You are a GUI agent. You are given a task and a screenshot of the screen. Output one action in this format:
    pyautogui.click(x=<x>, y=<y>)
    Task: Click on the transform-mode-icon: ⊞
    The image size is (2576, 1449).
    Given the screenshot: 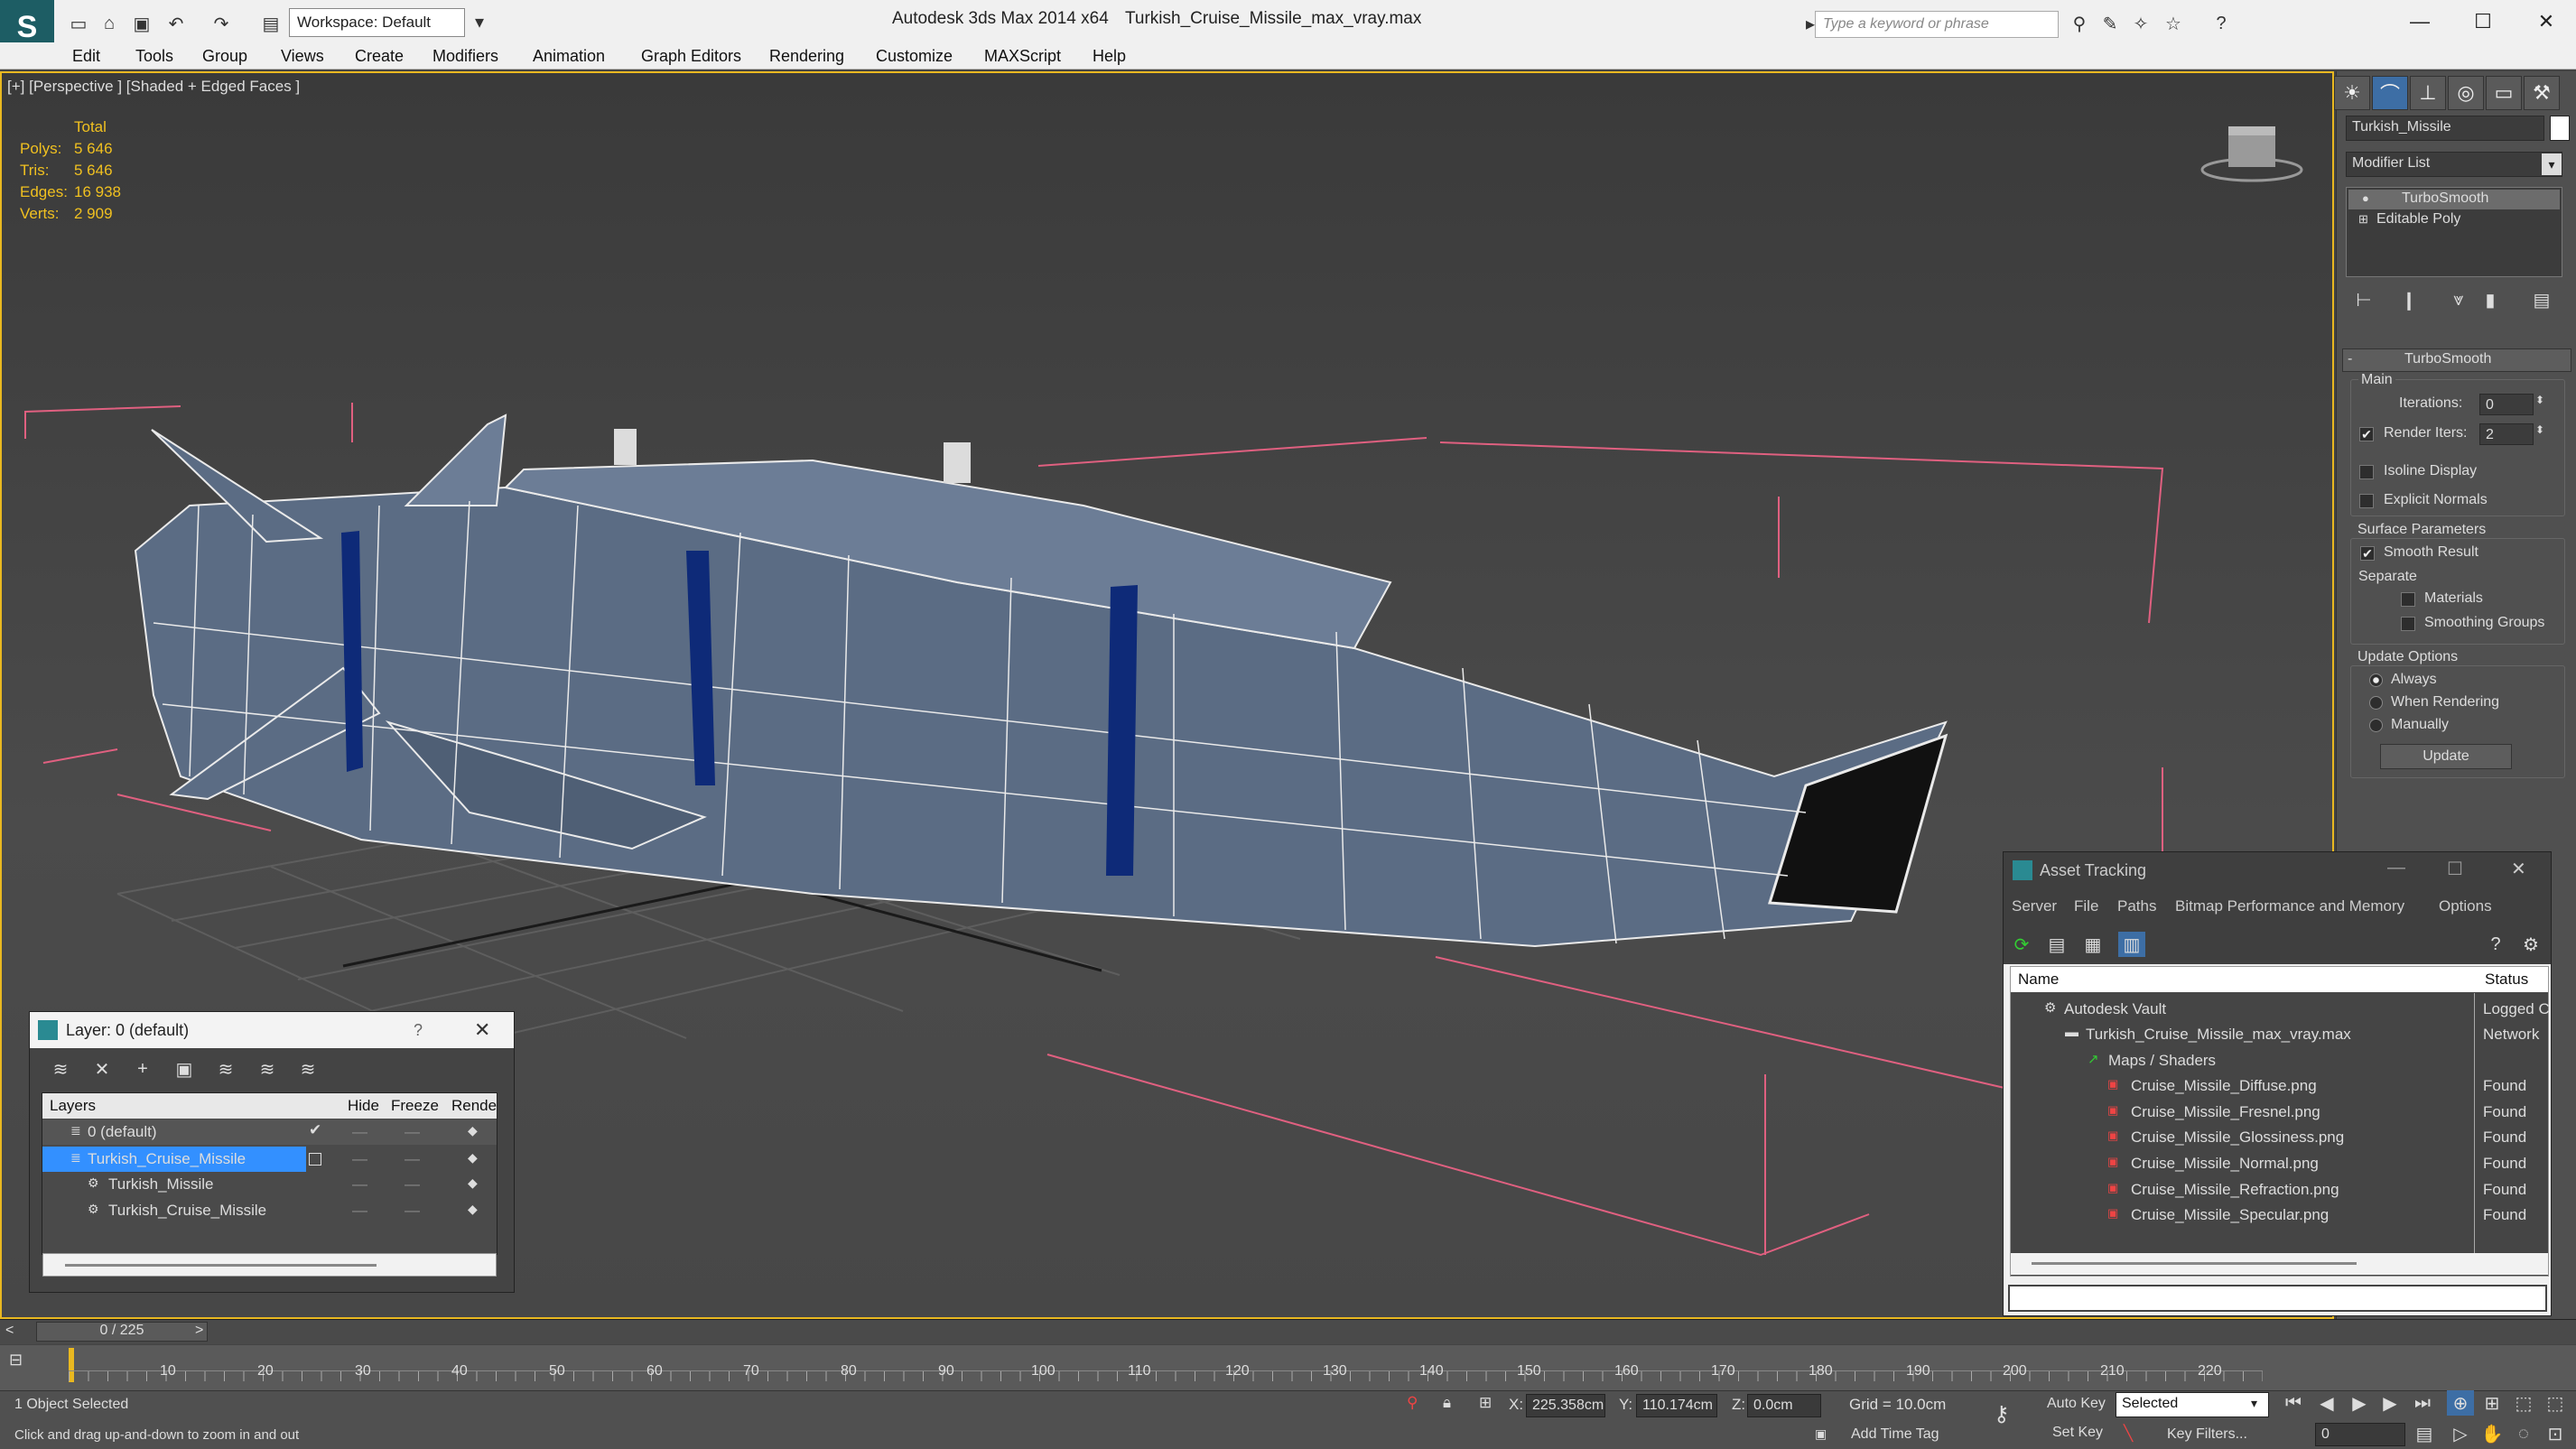 What is the action you would take?
    pyautogui.click(x=1485, y=1403)
    